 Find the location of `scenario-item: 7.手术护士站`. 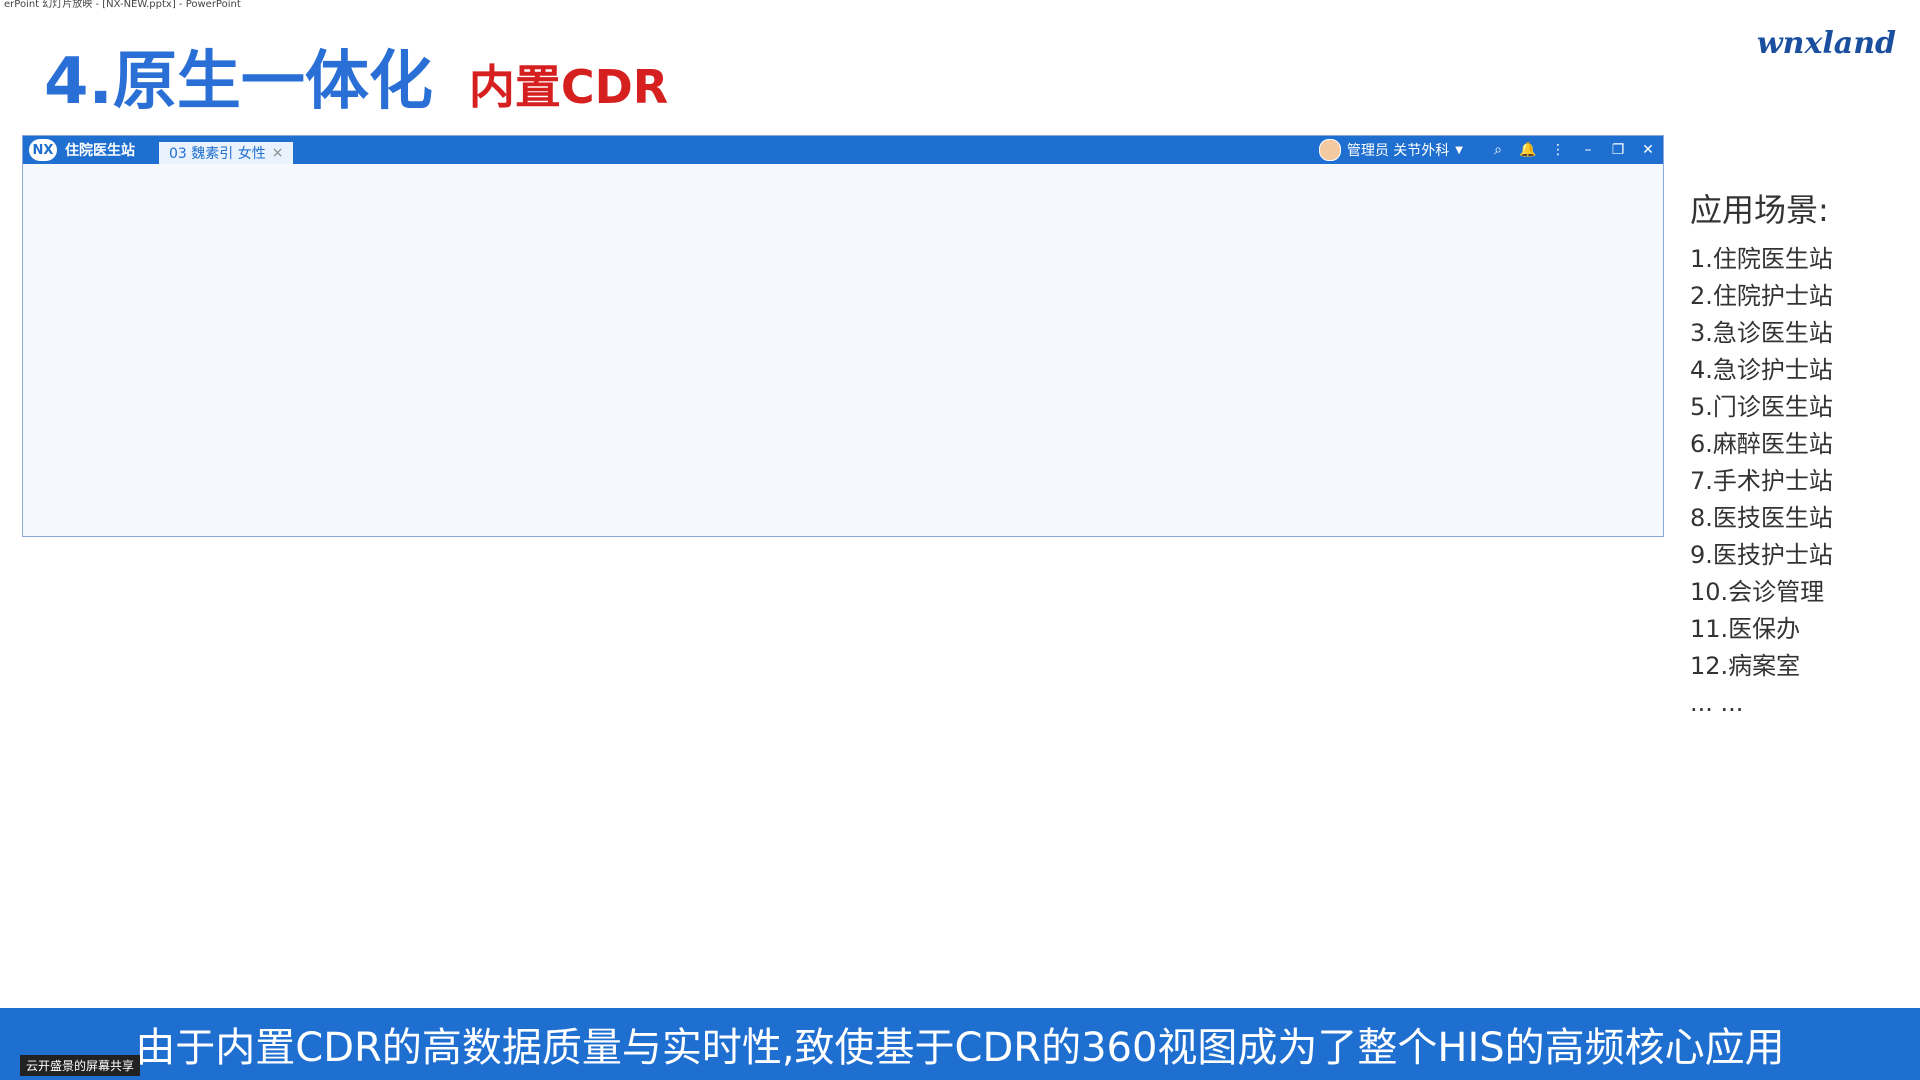

scenario-item: 7.手术护士站 is located at coordinates (1761, 481).